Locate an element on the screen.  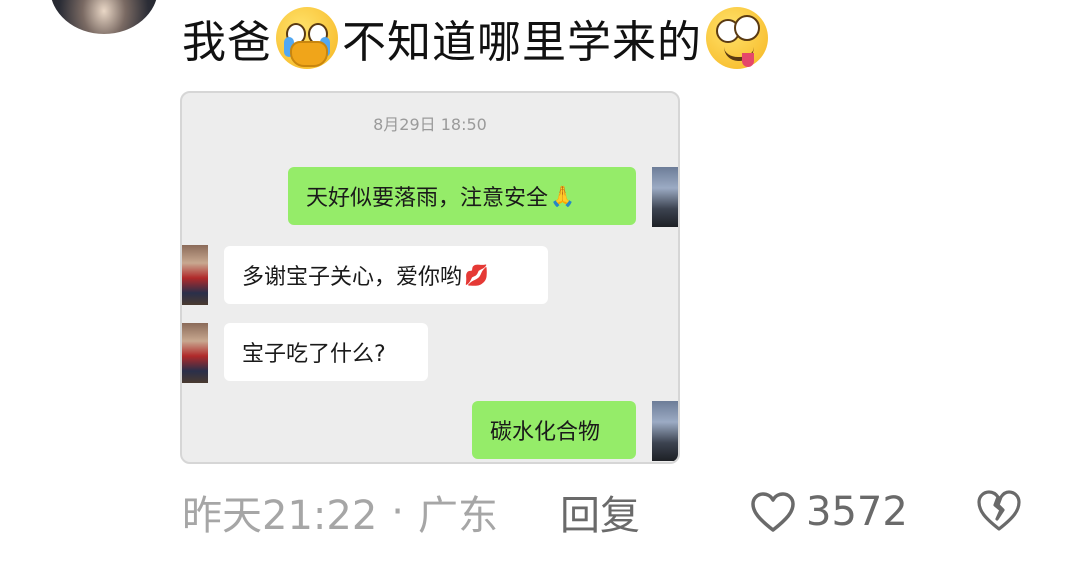
chat-bubble-received: 多谢宝子关心，爱你哟 💋 is located at coordinates (386, 275).